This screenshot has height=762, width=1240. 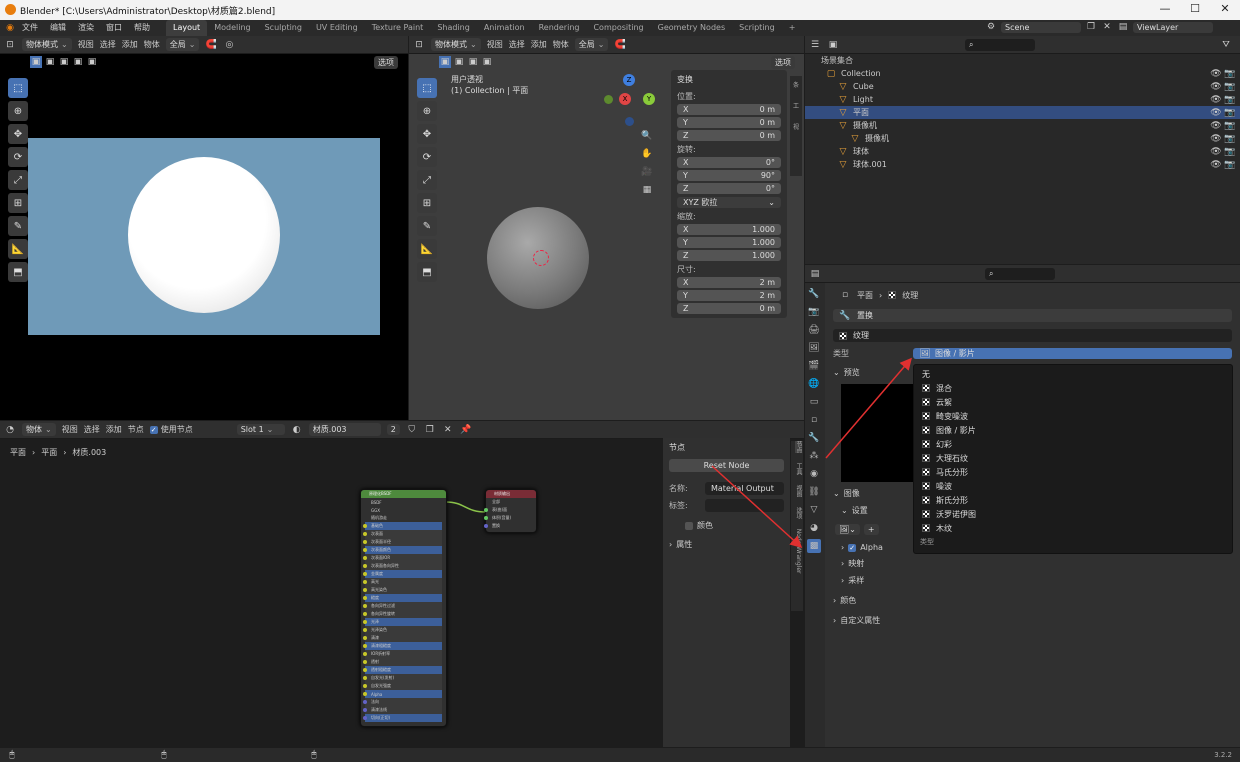 What do you see at coordinates (1195, 8) in the screenshot?
I see `maximize-button: ☐` at bounding box center [1195, 8].